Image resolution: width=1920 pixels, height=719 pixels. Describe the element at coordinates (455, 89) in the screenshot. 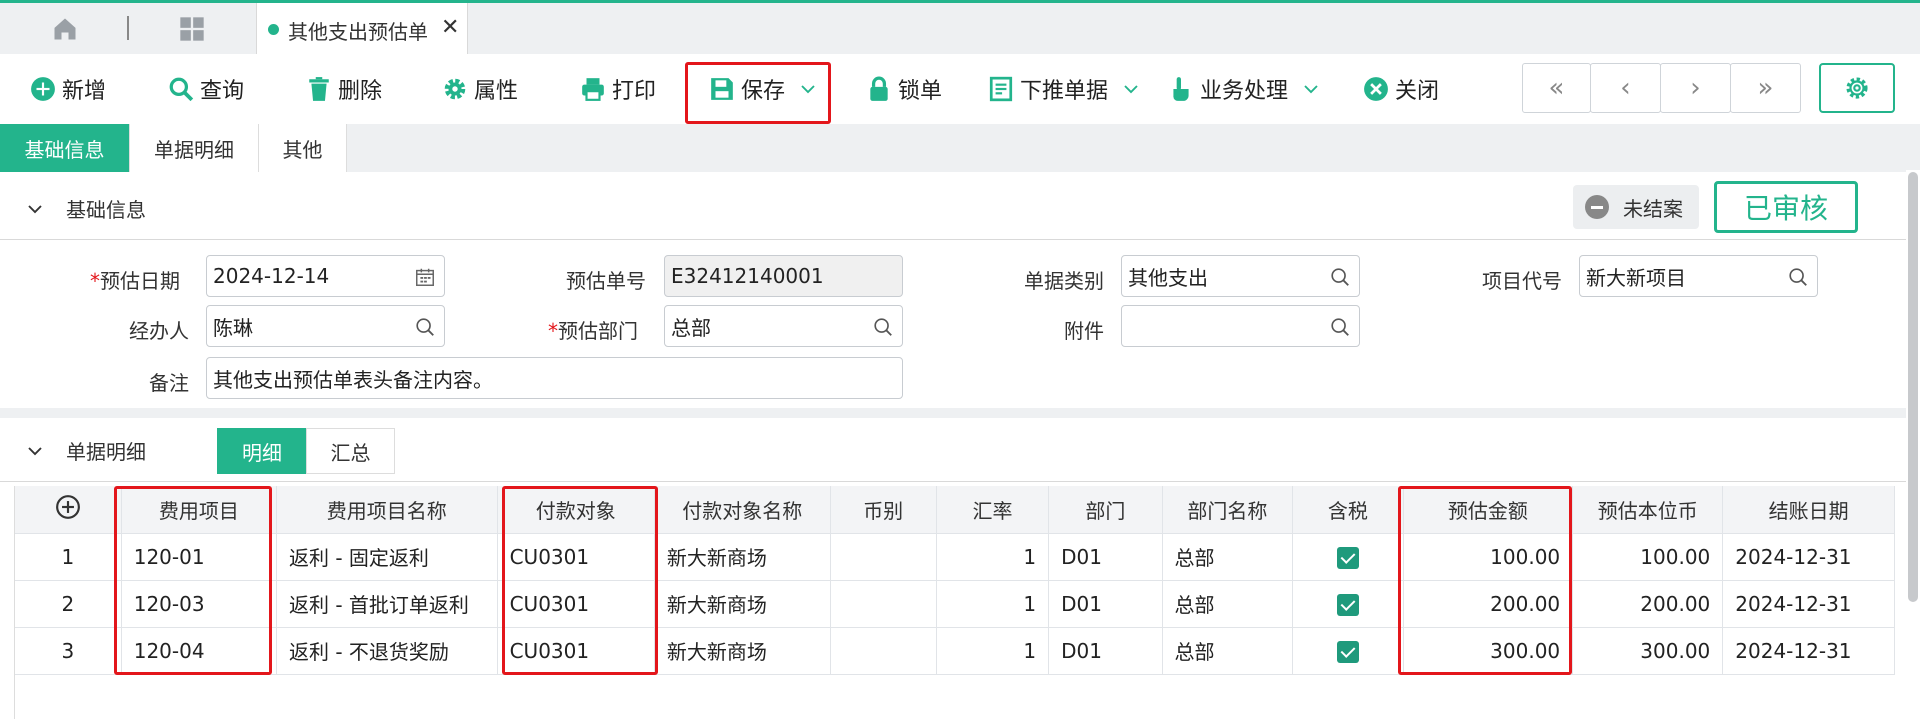

I see `gear-icon` at that location.